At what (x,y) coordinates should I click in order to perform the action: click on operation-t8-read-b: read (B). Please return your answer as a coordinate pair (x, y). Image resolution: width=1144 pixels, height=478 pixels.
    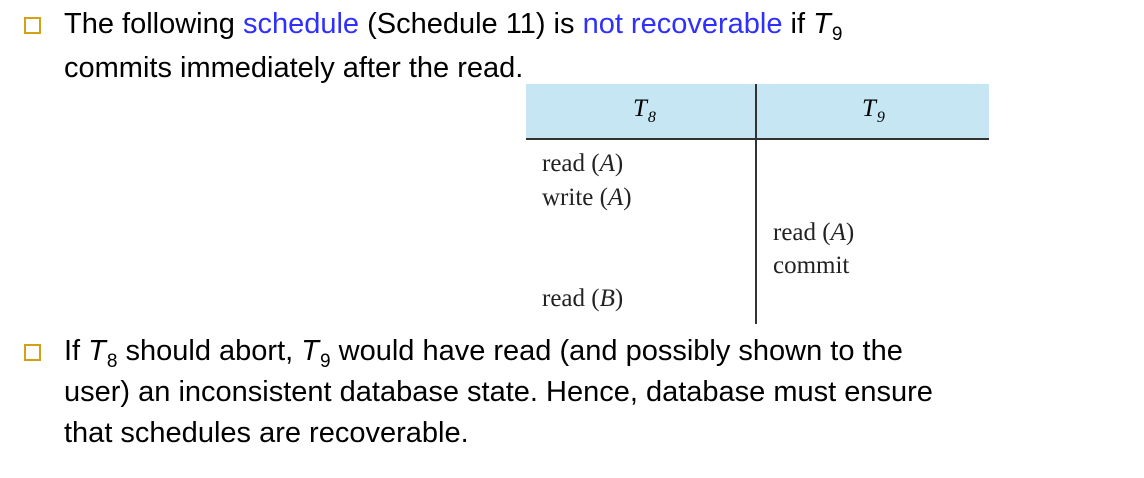
    Looking at the image, I should click on (583, 298).